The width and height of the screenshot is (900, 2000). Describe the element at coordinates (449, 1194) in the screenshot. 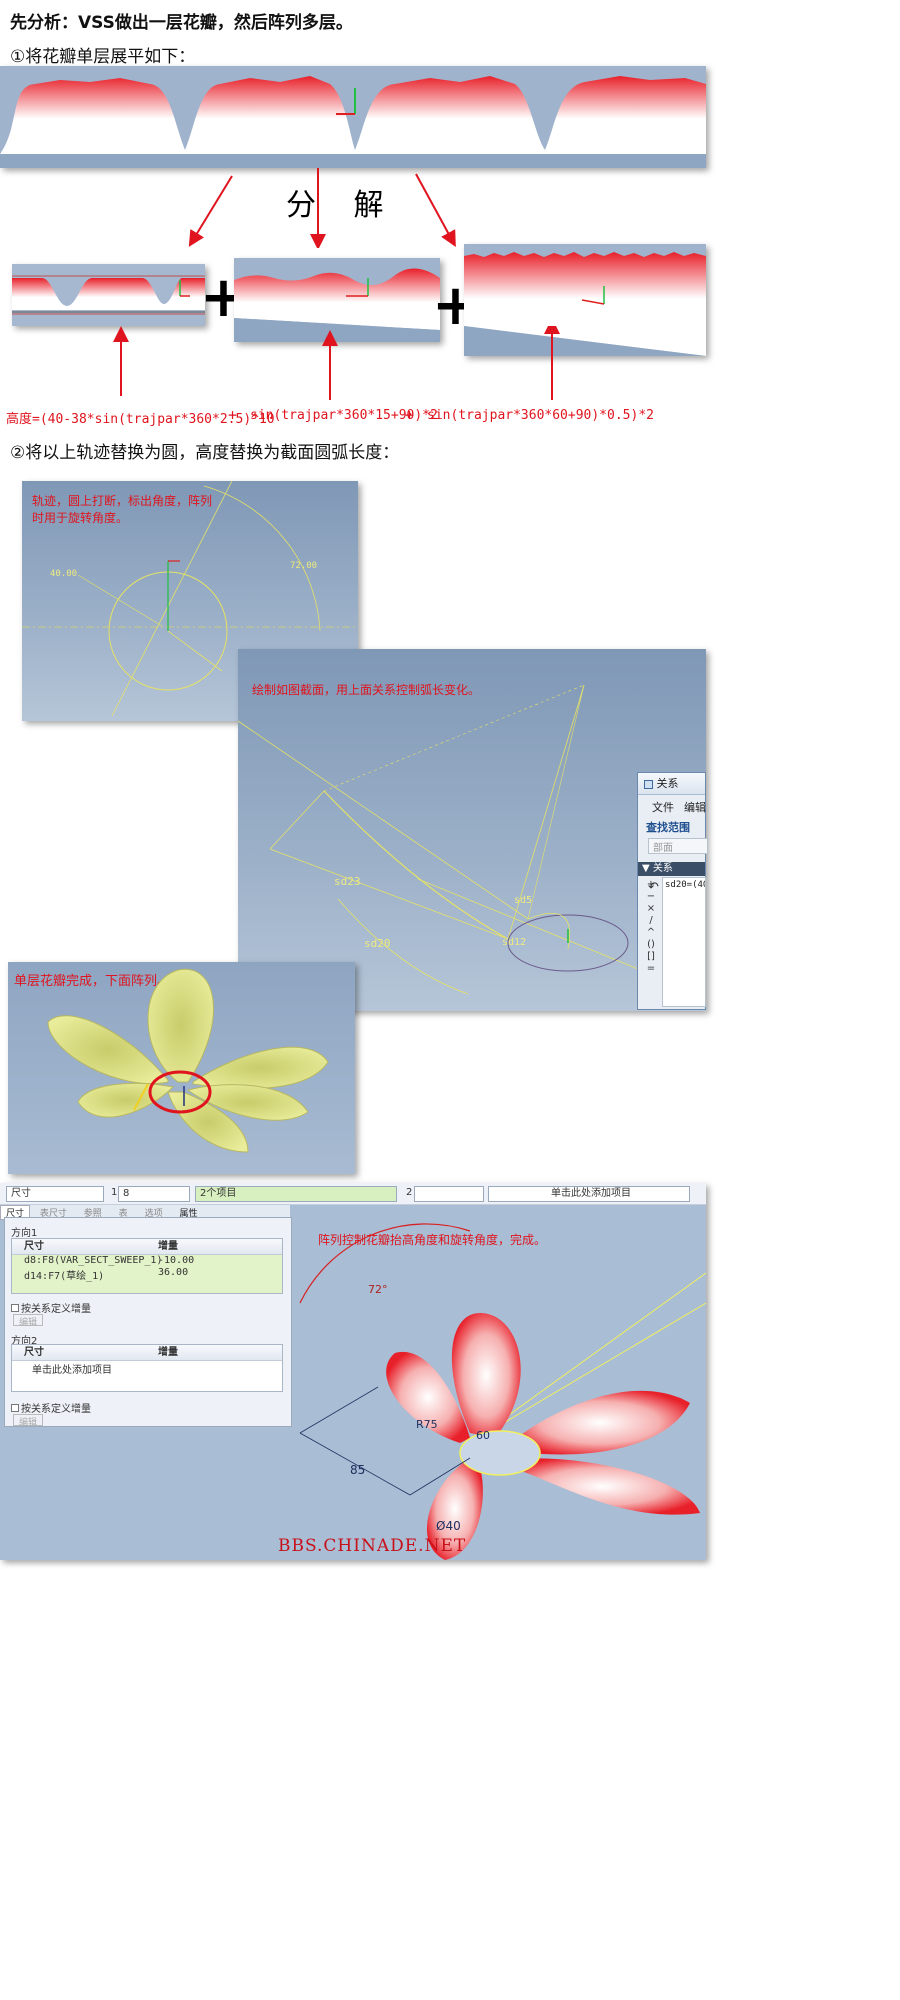

I see `direction2-count` at that location.